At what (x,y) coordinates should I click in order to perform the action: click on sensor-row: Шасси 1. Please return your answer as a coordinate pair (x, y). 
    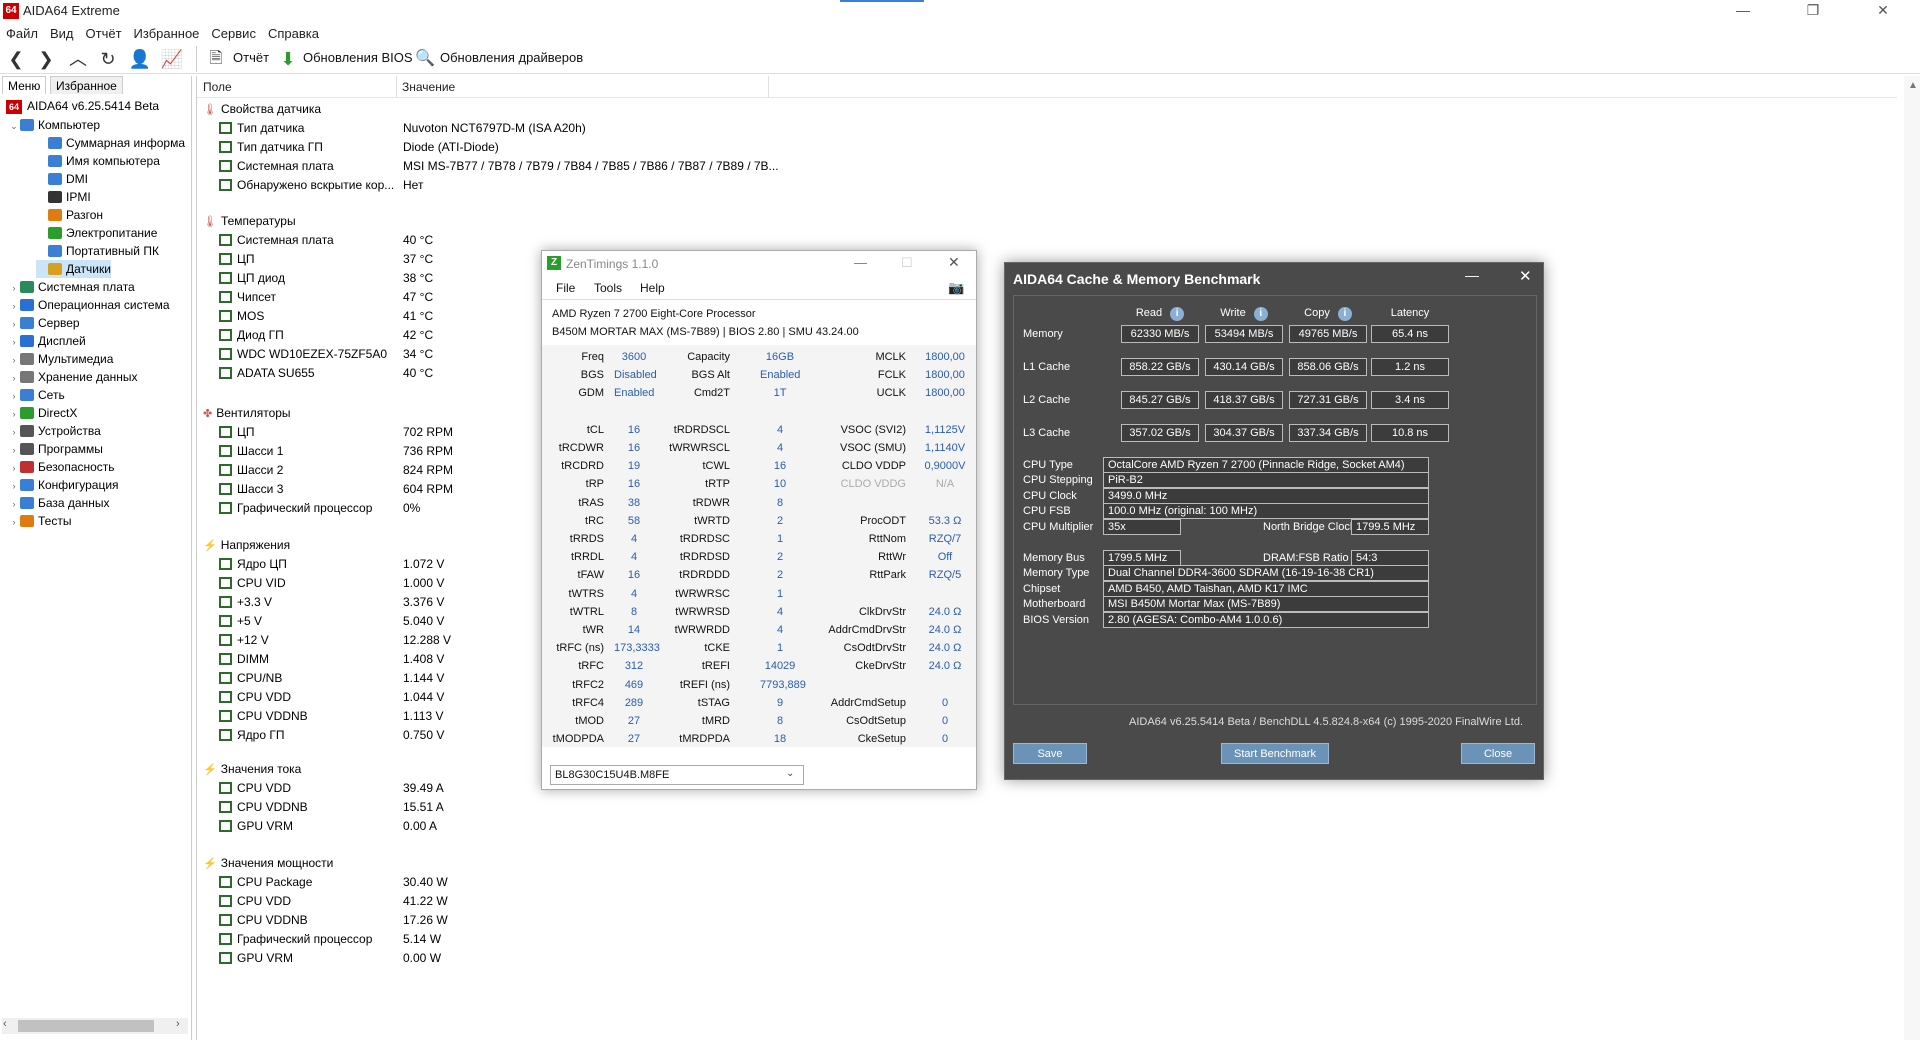
    Looking at the image, I should click on (251, 451).